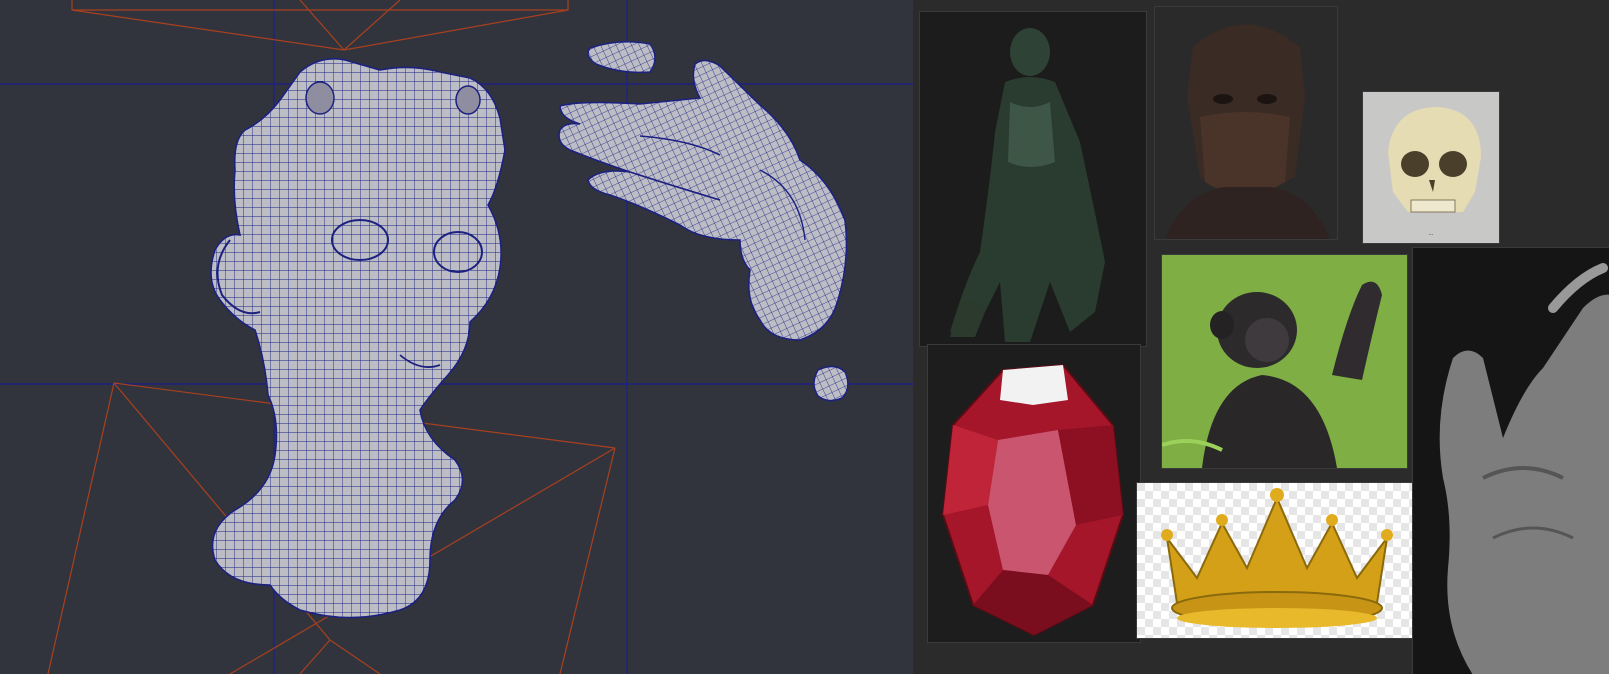 This screenshot has height=674, width=1609. Describe the element at coordinates (1277, 560) in the screenshot. I see `ref-image-gold-crown` at that location.